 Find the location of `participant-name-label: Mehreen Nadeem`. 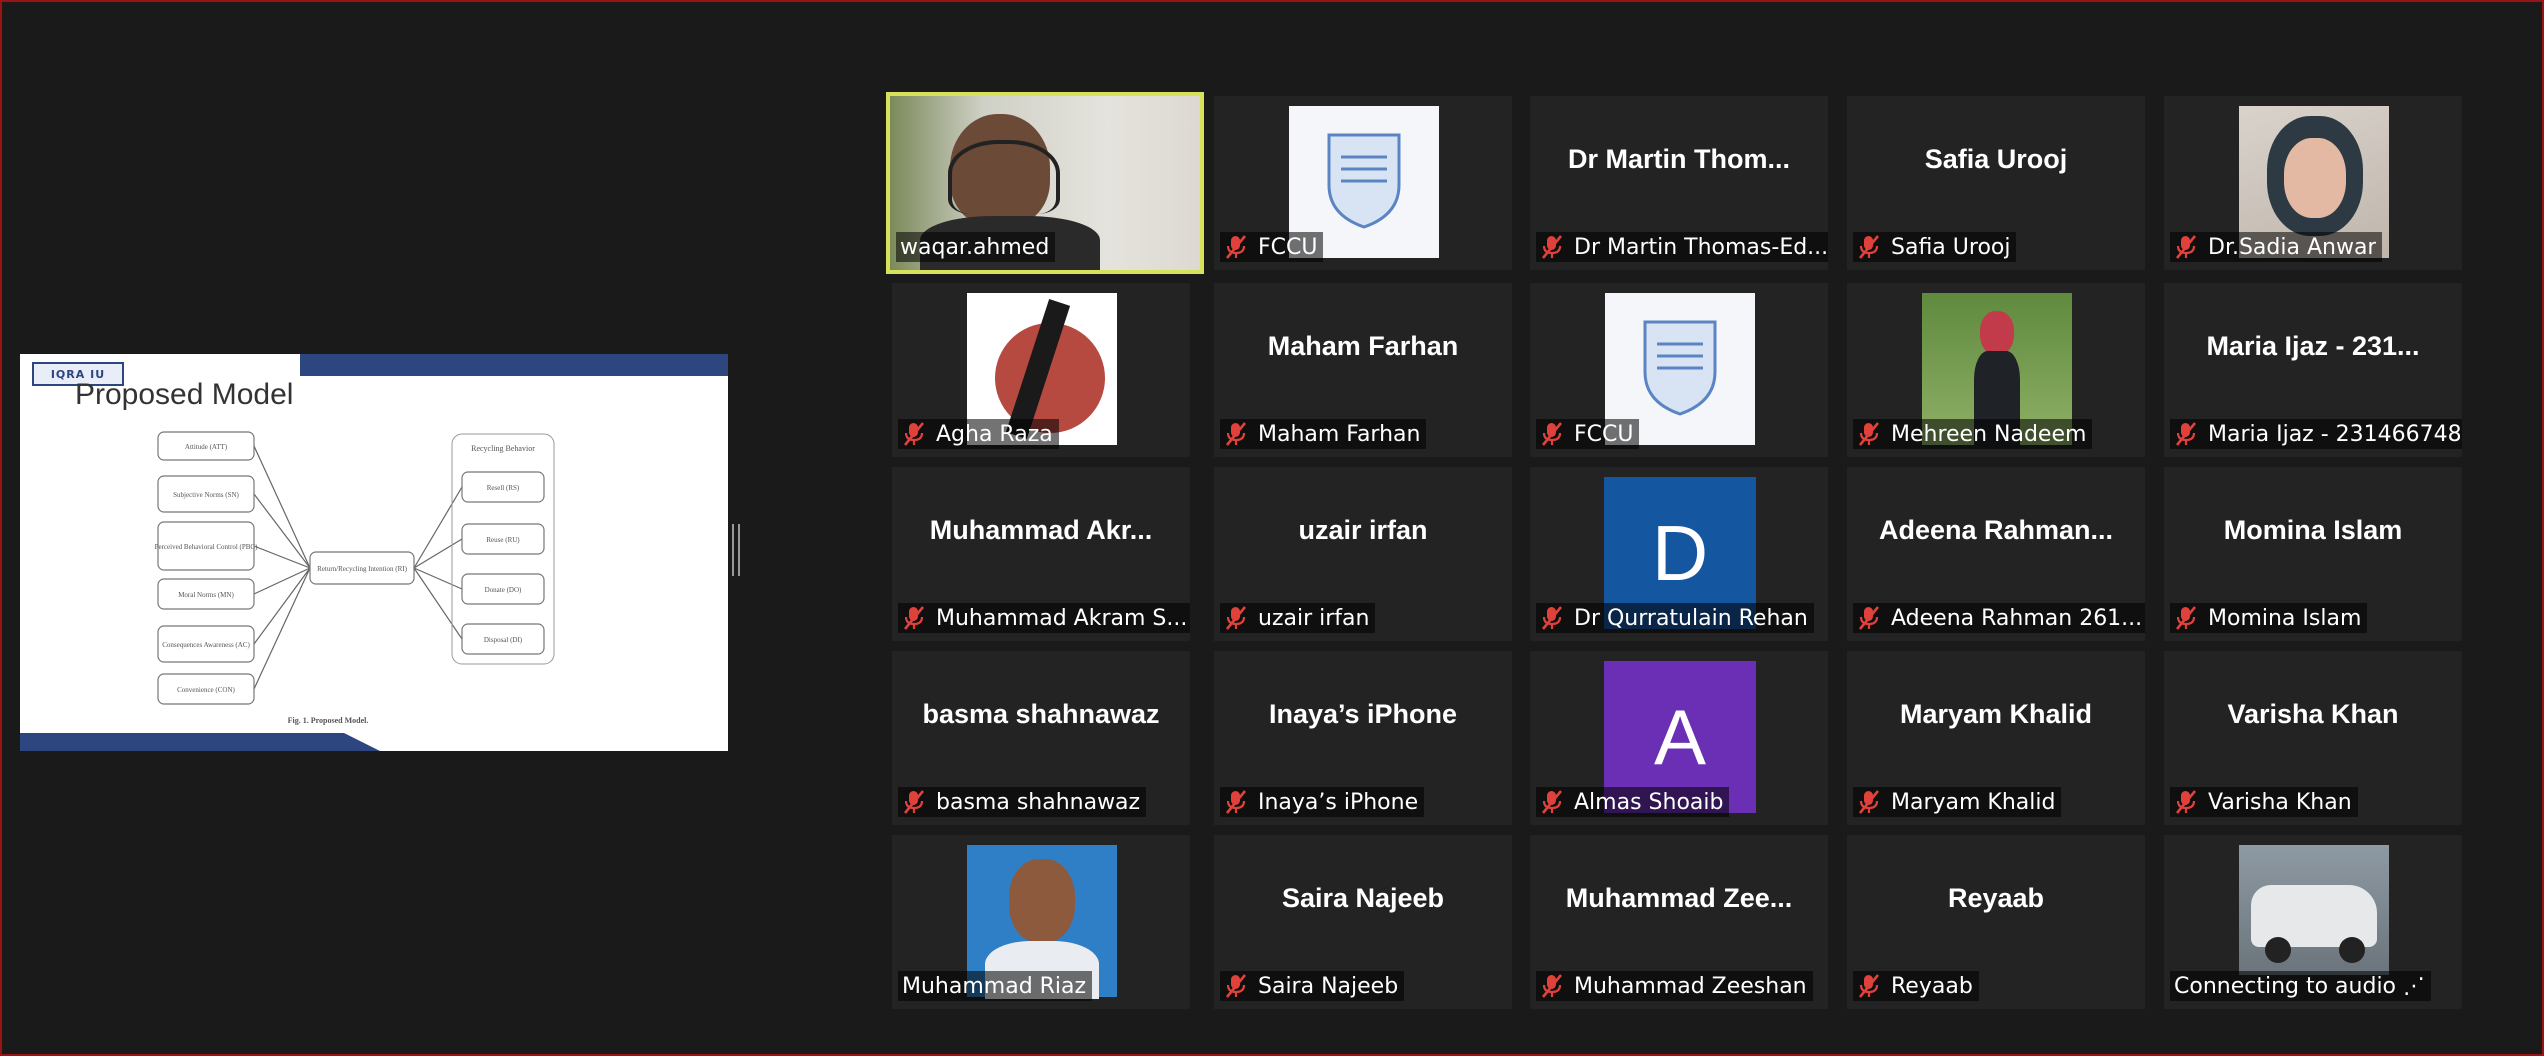

participant-name-label: Mehreen Nadeem is located at coordinates (1973, 434).